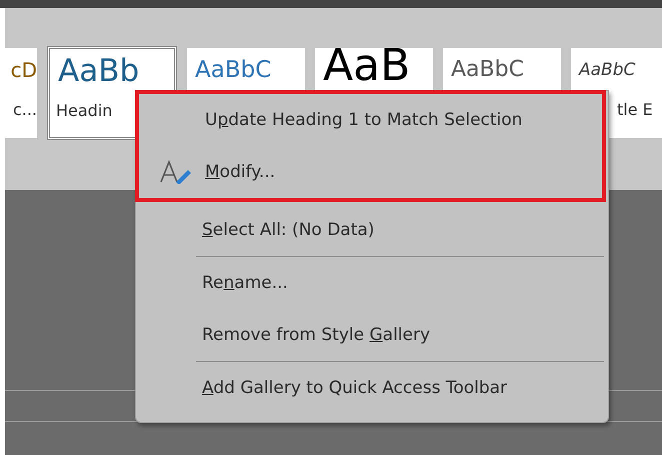 This screenshot has height=455, width=662. Describe the element at coordinates (635, 109) in the screenshot. I see `style-name: tle E` at that location.